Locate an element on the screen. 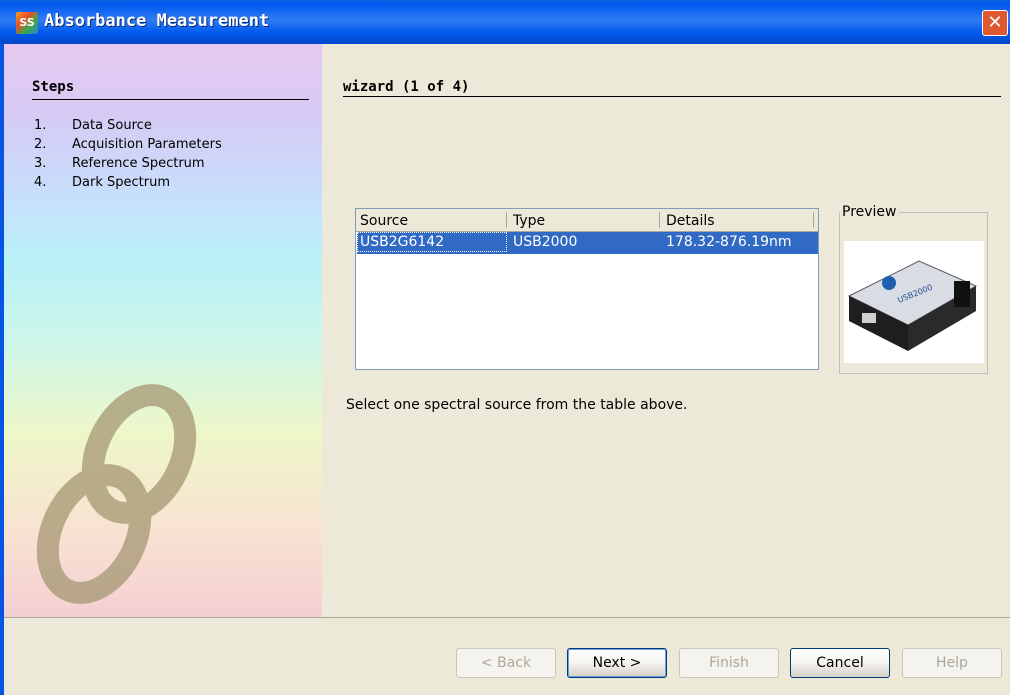  cell-details: 178.32-876.19nm is located at coordinates (729, 242).